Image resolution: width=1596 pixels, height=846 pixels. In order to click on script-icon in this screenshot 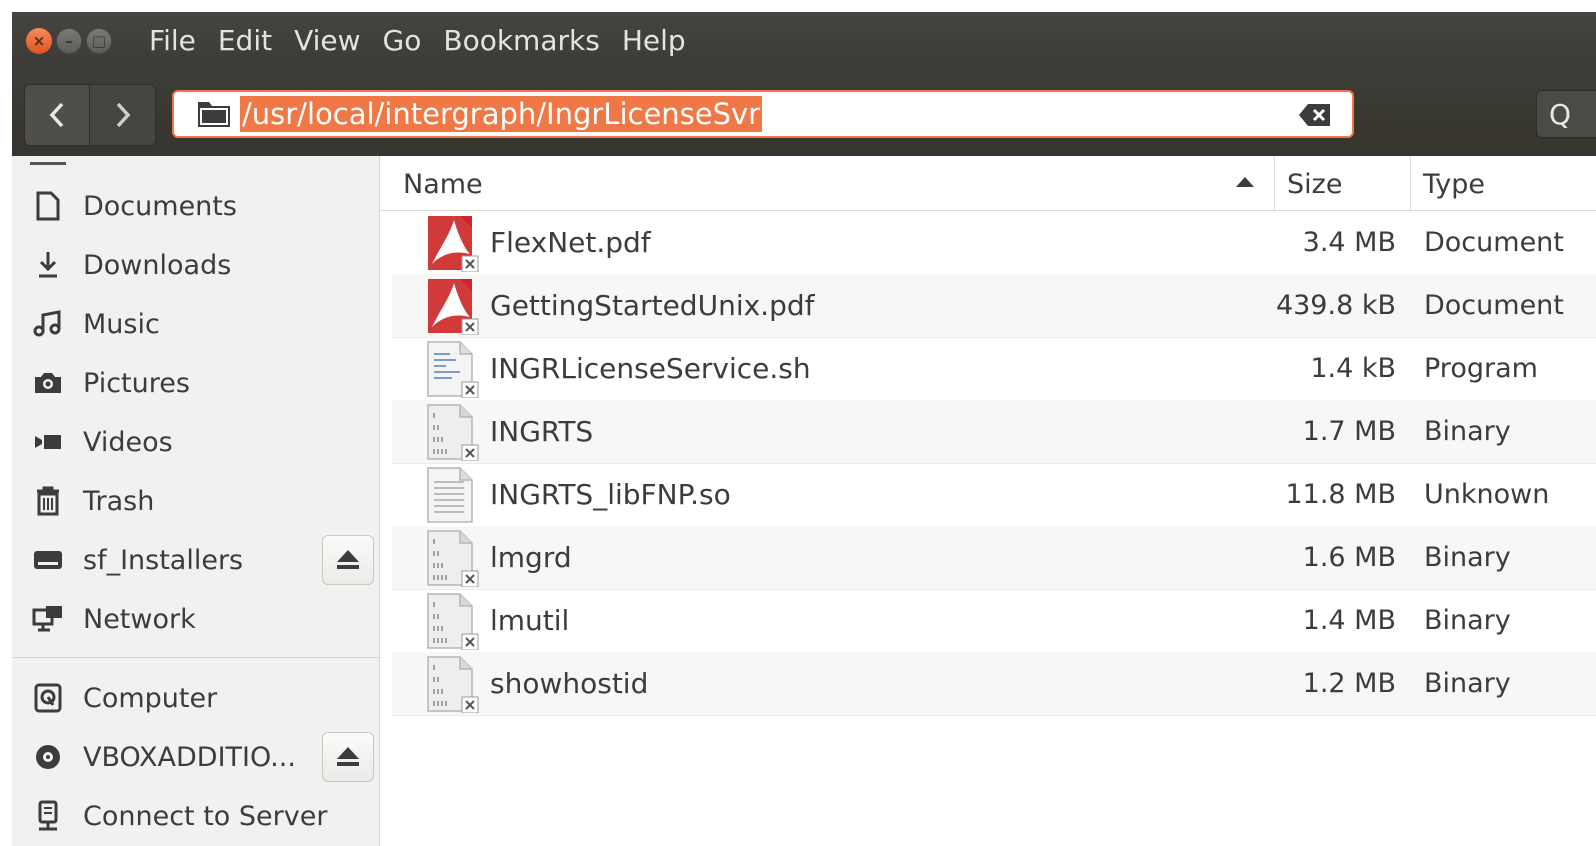, I will do `click(453, 369)`.